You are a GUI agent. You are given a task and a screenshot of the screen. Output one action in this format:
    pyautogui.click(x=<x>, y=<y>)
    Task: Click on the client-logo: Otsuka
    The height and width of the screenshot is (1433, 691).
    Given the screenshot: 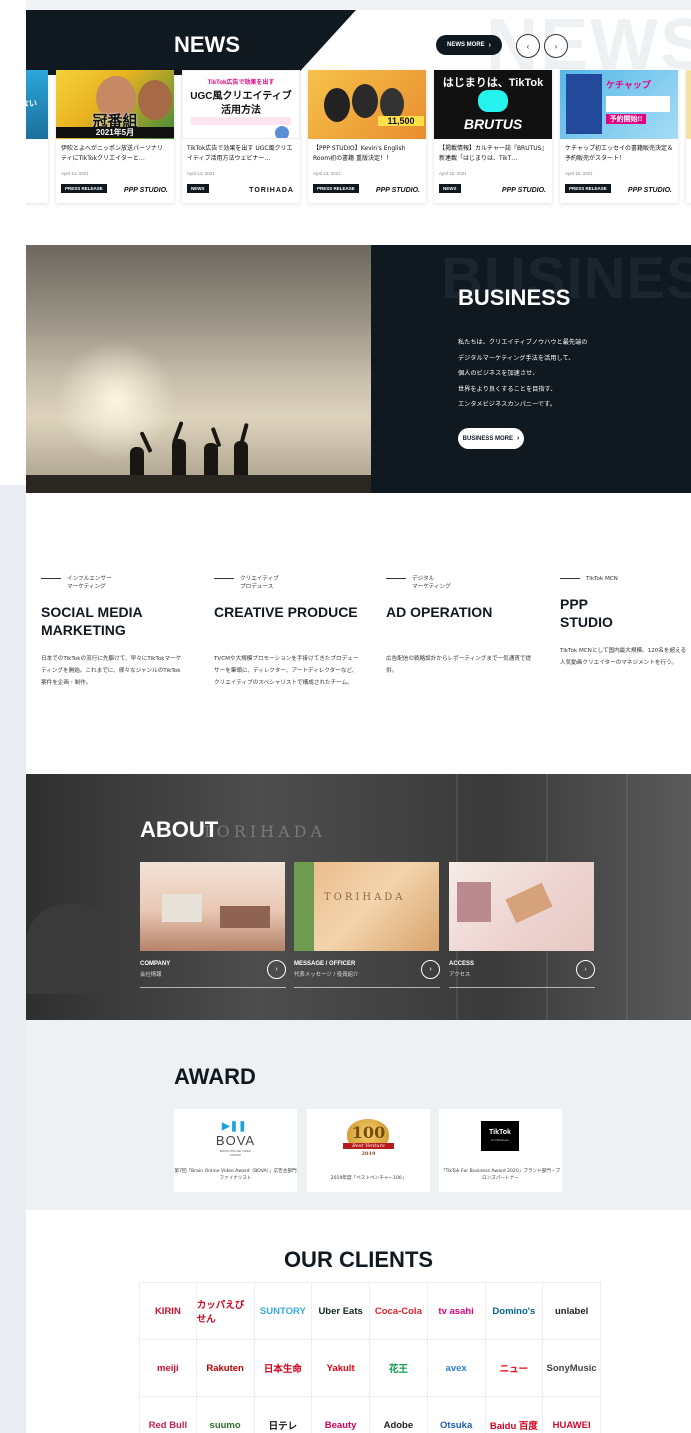 What is the action you would take?
    pyautogui.click(x=457, y=1415)
    